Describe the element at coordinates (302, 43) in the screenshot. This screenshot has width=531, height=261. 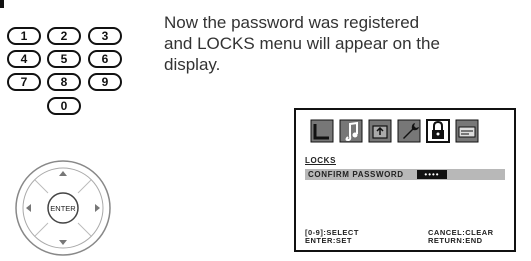
I see `instruction-line-2: and LOCKS menu will appear on the` at that location.